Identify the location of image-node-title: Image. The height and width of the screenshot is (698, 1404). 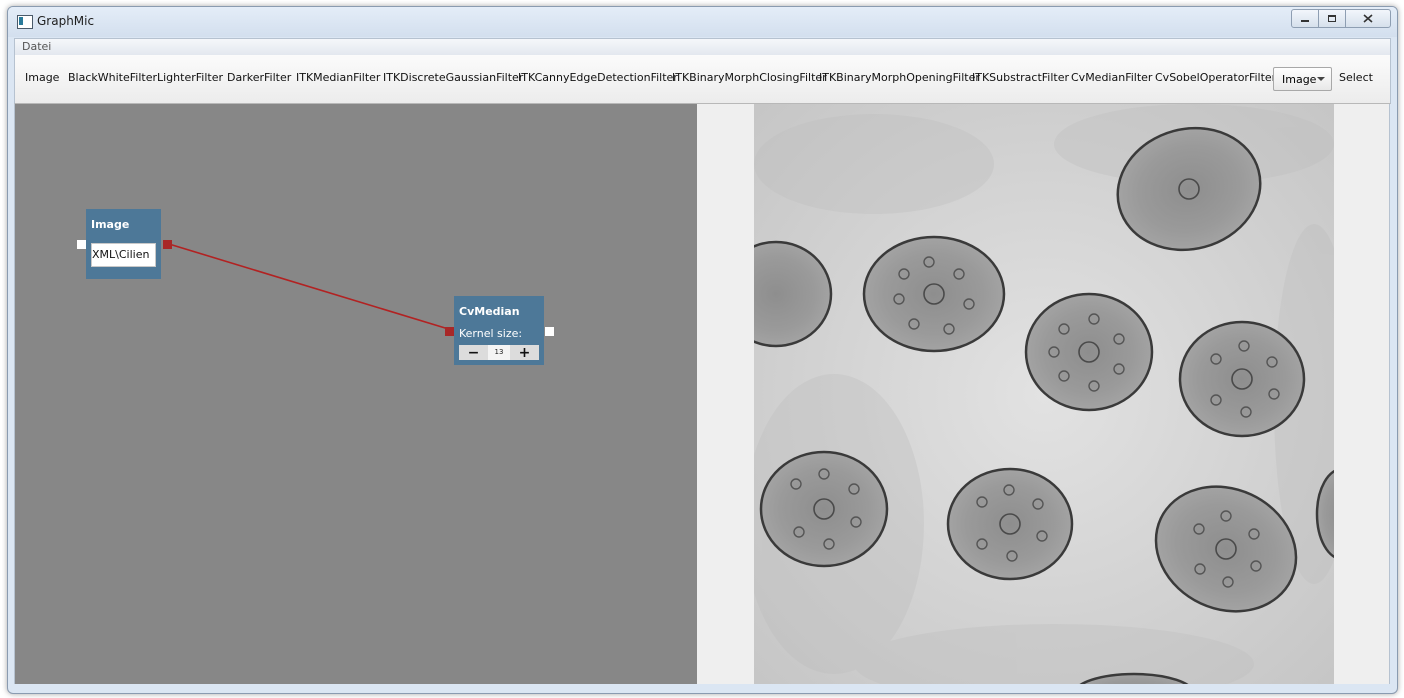
(110, 224).